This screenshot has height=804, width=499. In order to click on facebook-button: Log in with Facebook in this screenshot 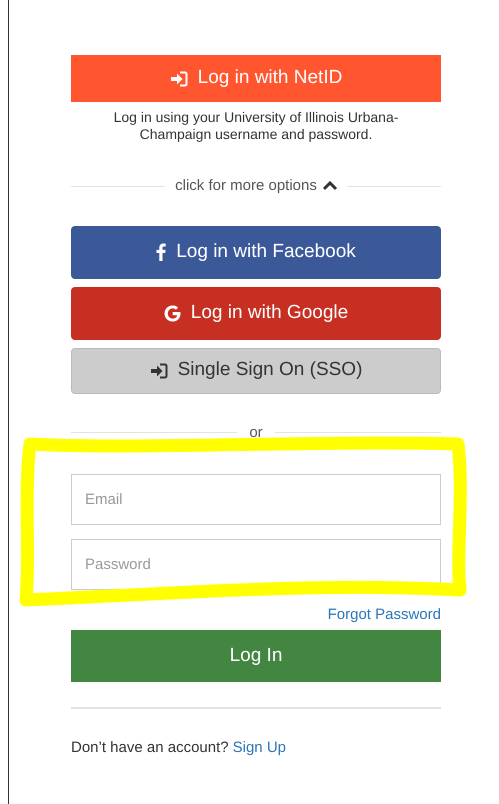, I will do `click(256, 252)`.